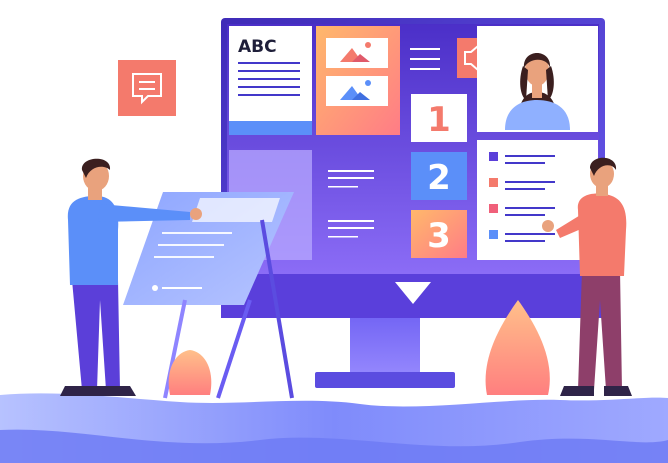  Describe the element at coordinates (358, 80) in the screenshot. I see `image-card` at that location.